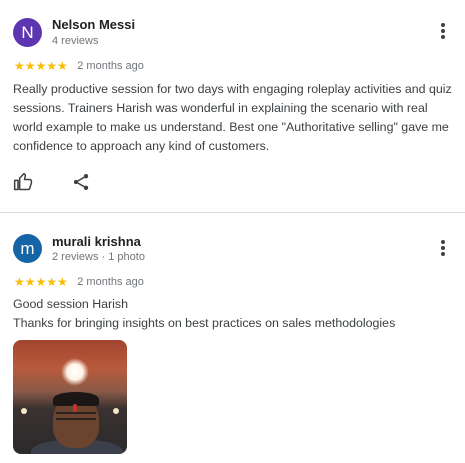 This screenshot has width=465, height=463. I want to click on review-photo, so click(70, 397).